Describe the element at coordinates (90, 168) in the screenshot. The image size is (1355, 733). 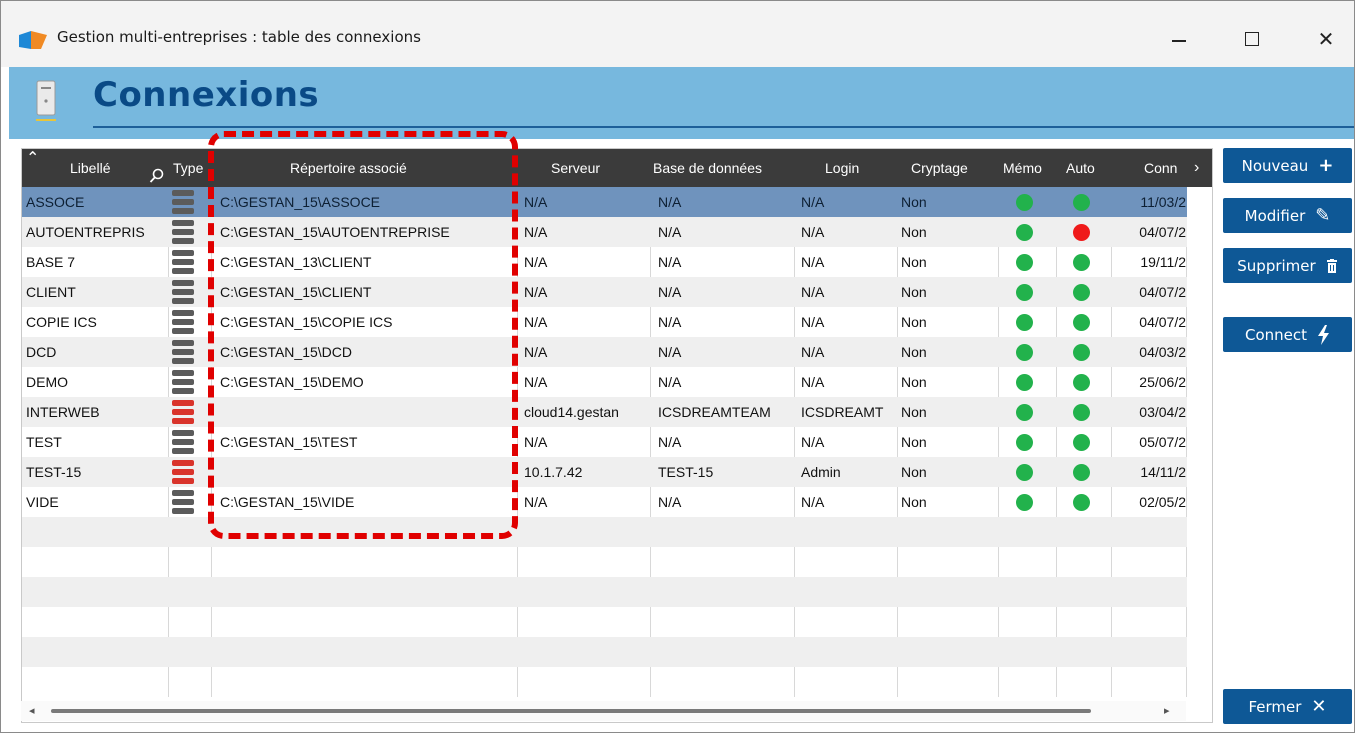
I see `column-header-libelle: Libellé` at that location.